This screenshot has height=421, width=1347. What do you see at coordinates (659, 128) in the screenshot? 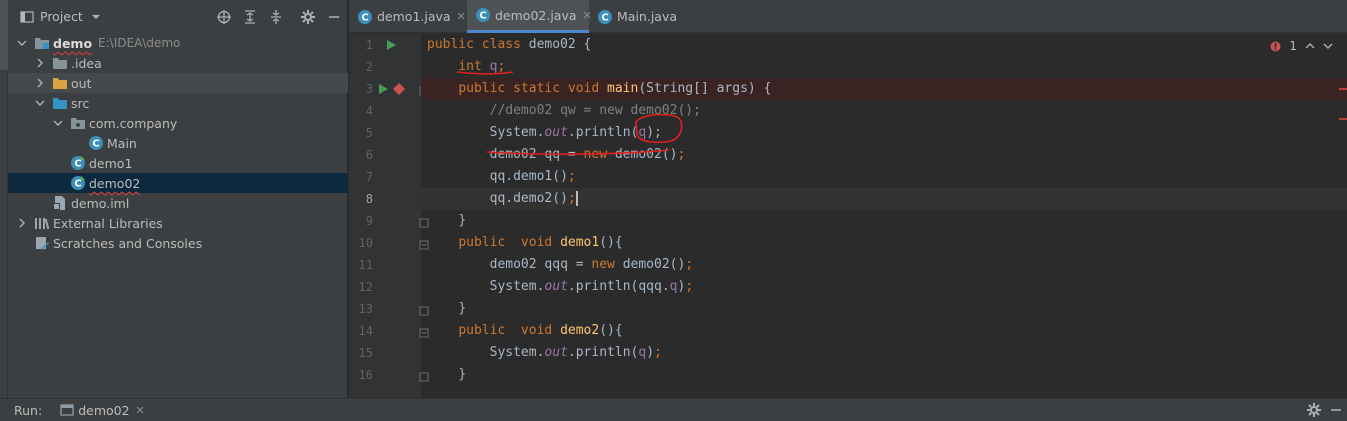
I see `circle-annotation` at bounding box center [659, 128].